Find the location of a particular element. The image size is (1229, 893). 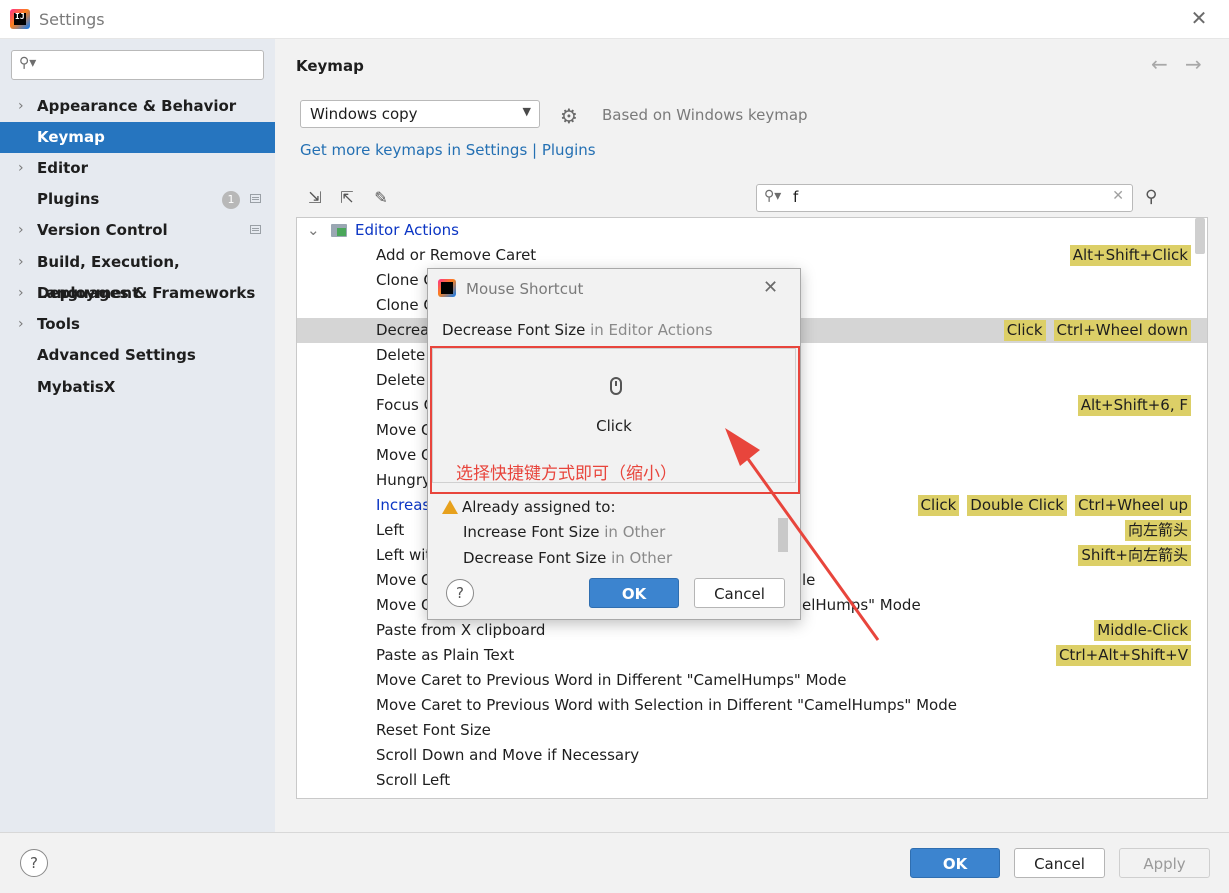

chevron-down-icon: ▼ is located at coordinates (526, 111).